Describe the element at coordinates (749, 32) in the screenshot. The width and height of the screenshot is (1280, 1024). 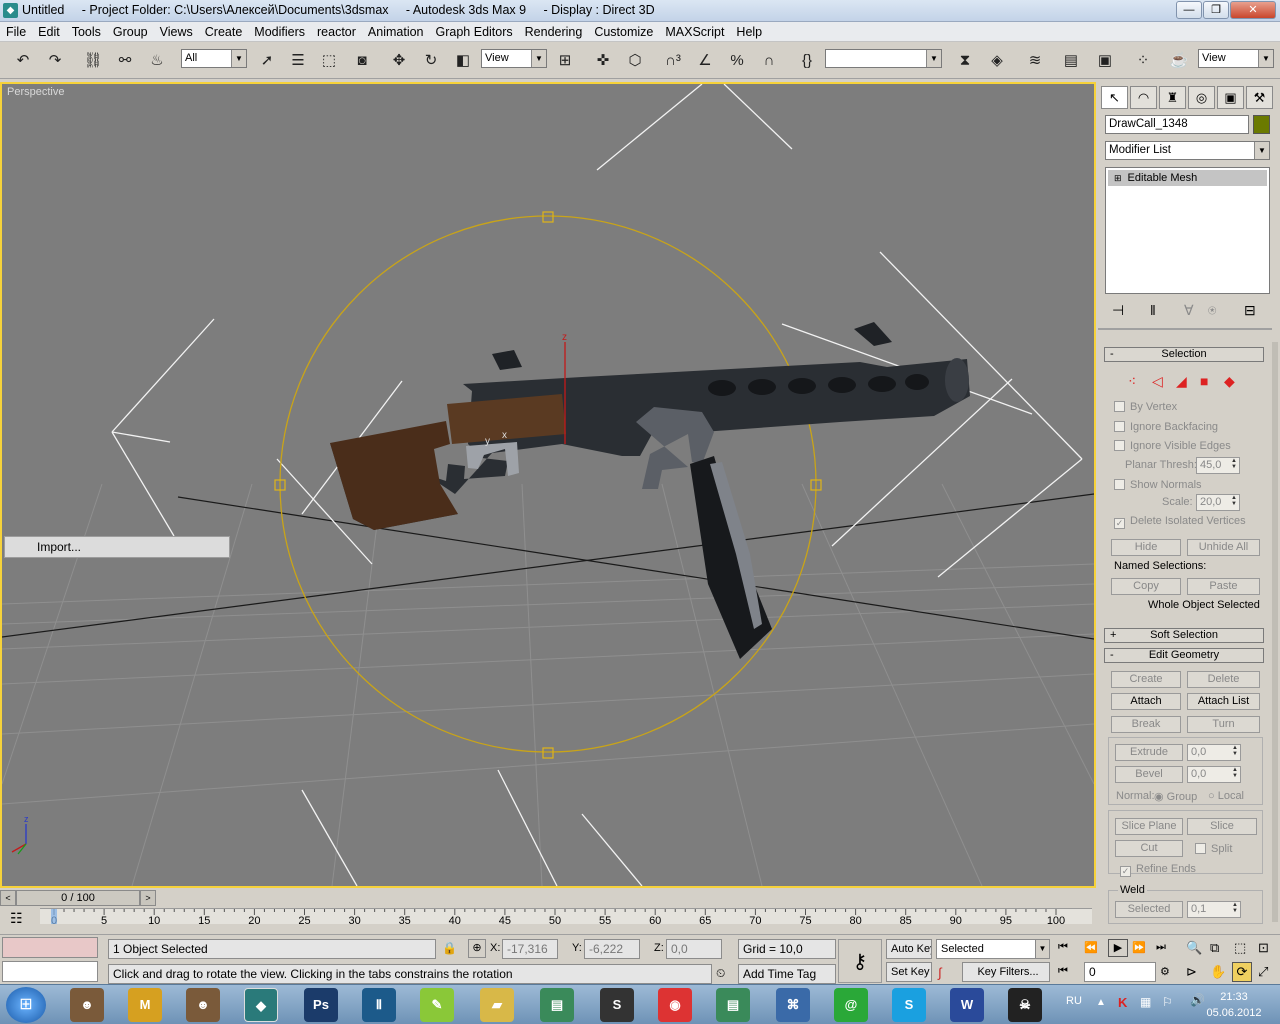
I see `menu-help: Help` at that location.